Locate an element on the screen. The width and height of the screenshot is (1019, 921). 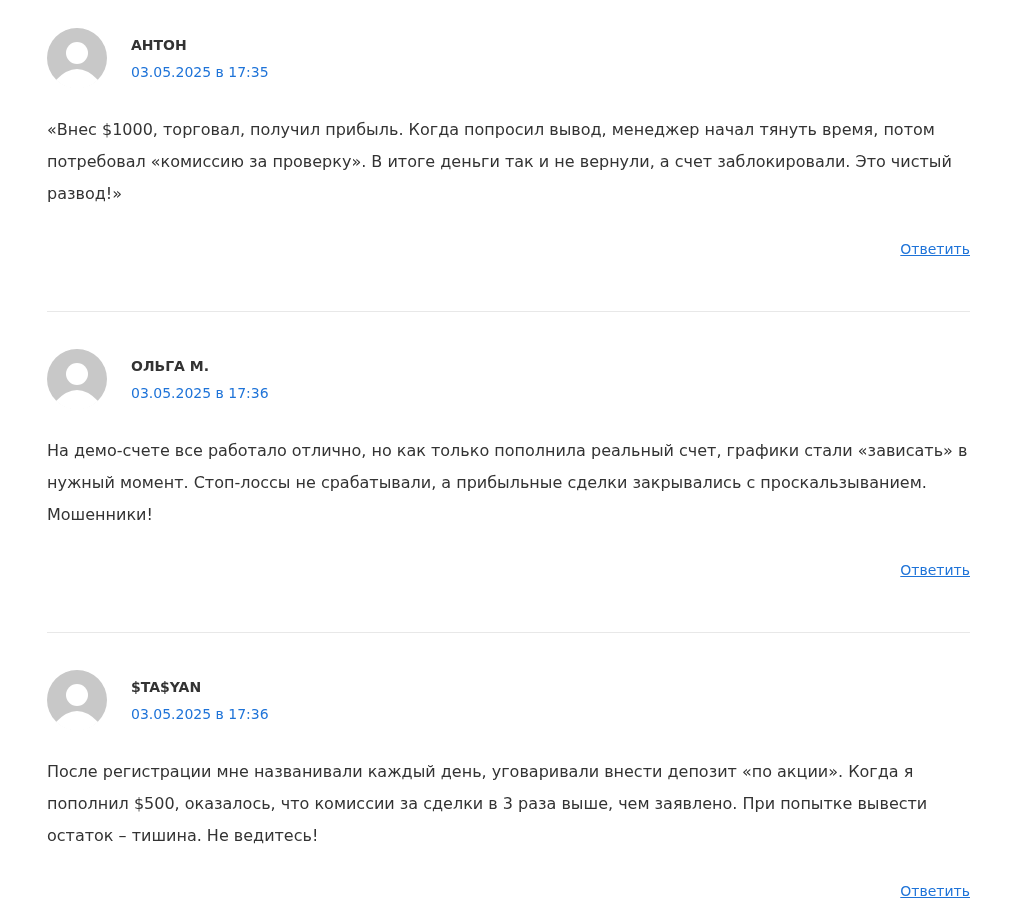
comment-text: После регистрации мне названивали каждый день, уговаривали внести депозит «по акции». Когда я пополнил $500, оказалось, что комиссии за сделки в 3 раза выше, чем заявлено. При попытке вывести остаток – тишина. Не ведитесь! is located at coordinates (488, 804).